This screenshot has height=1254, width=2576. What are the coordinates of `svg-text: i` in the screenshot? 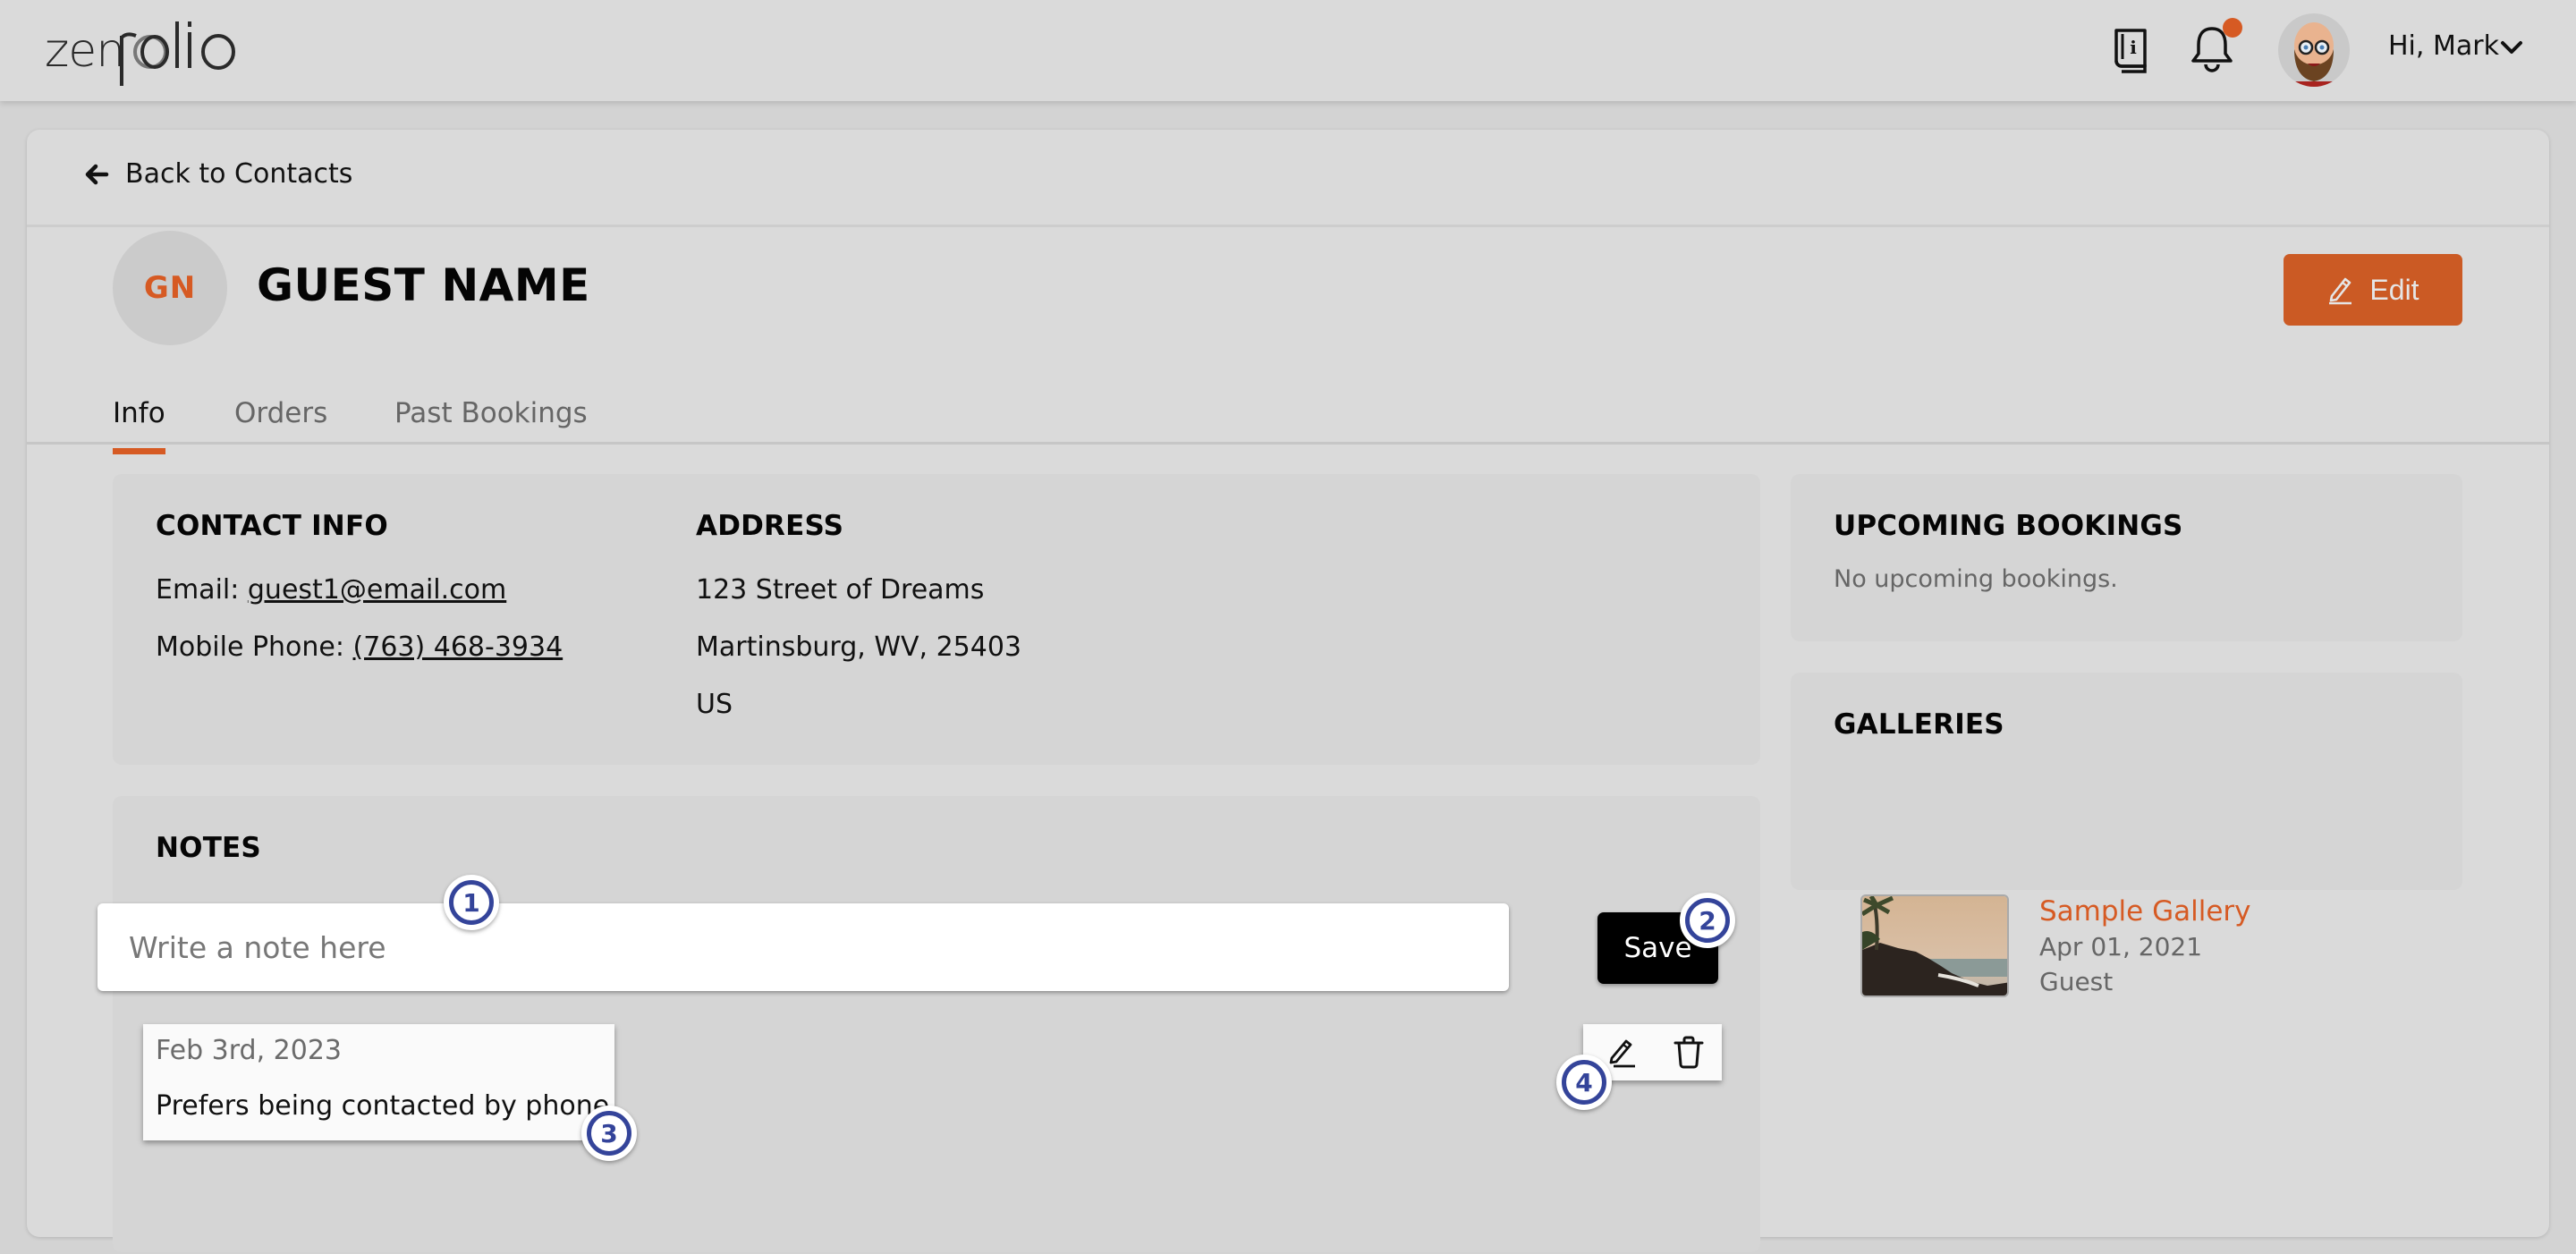 It's located at (2133, 47).